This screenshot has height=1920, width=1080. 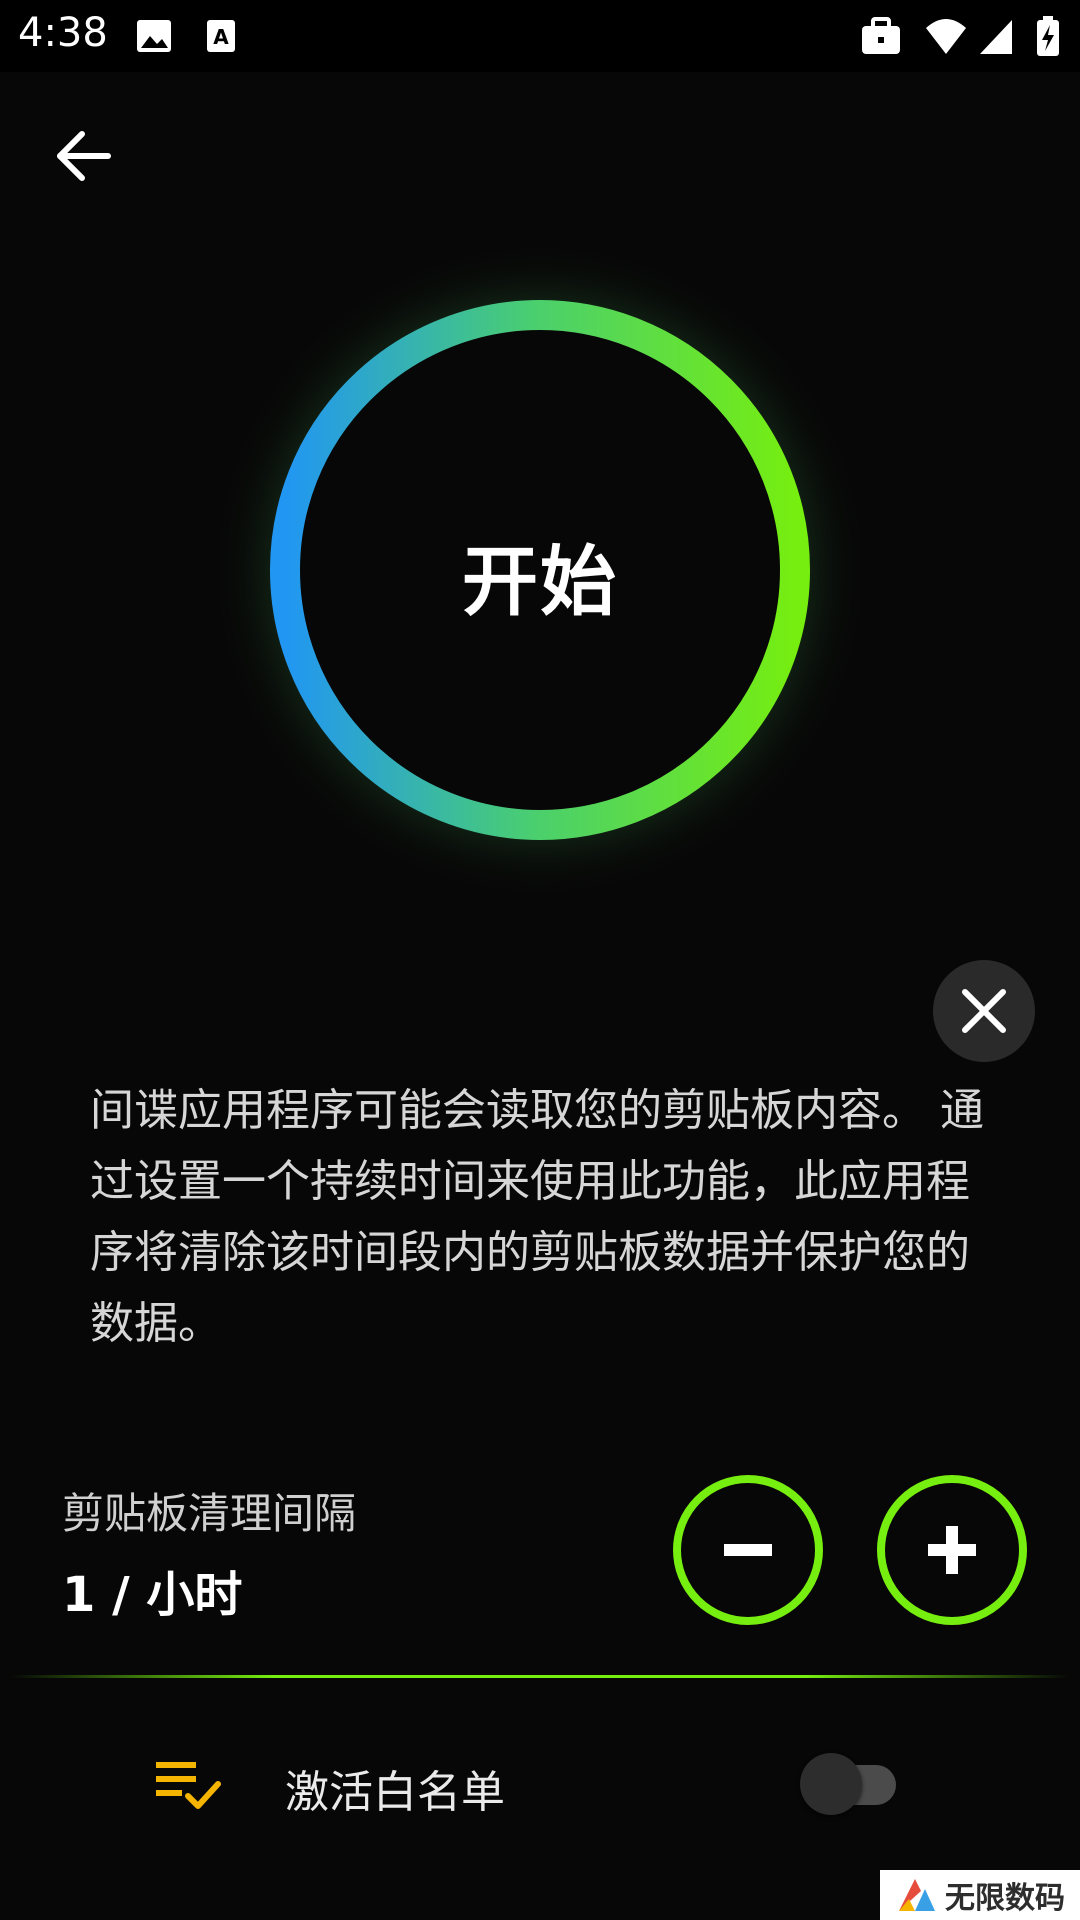 I want to click on signal-icon, so click(x=996, y=37).